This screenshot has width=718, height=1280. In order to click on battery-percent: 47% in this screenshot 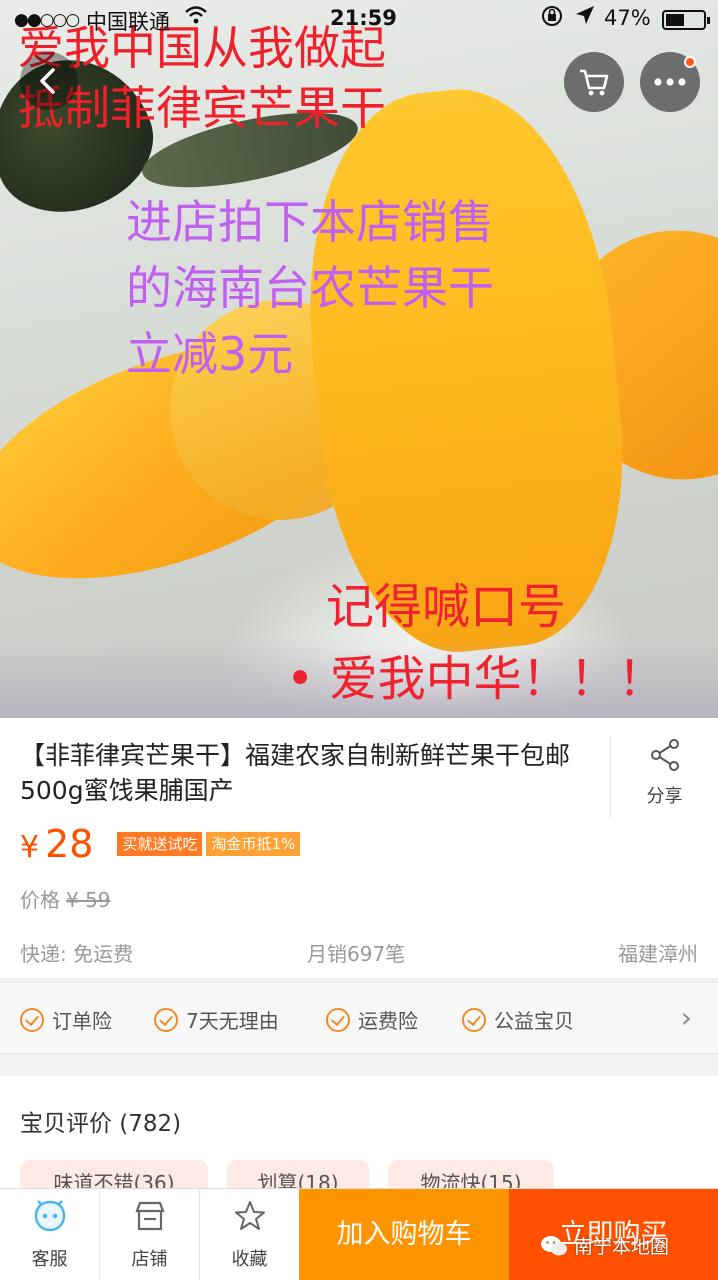, I will do `click(627, 18)`.